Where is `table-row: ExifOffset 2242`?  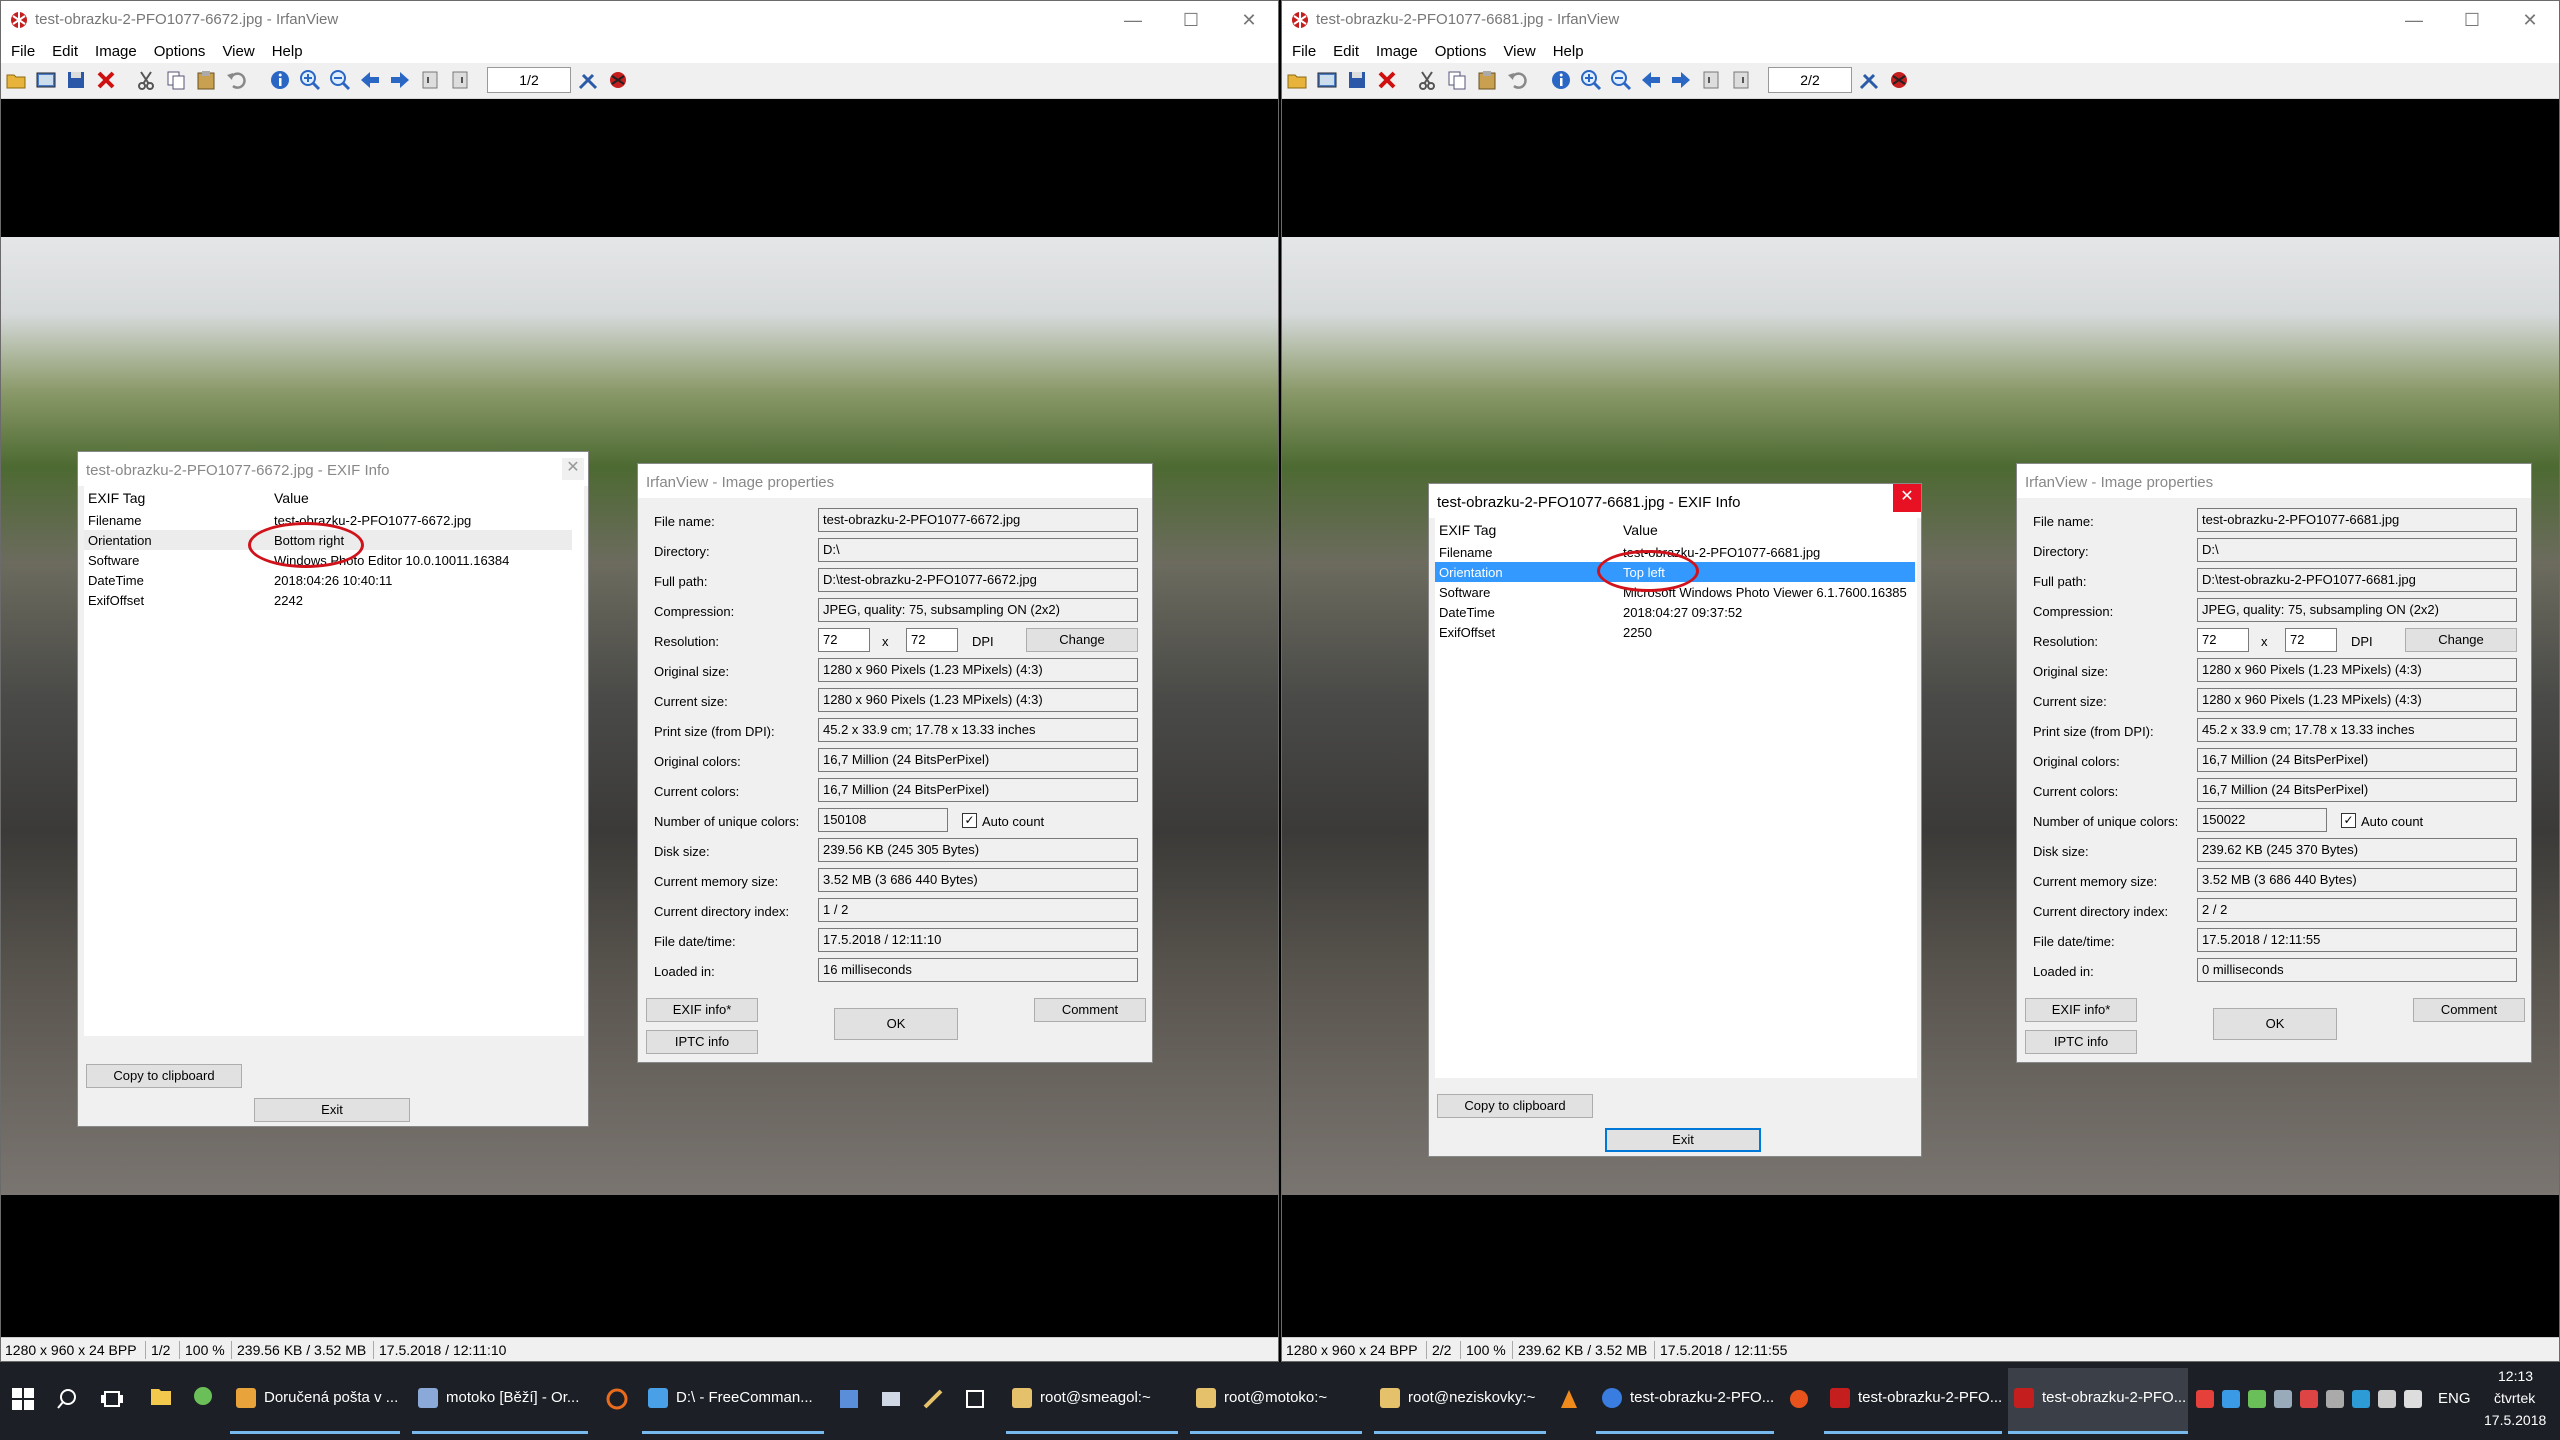 table-row: ExifOffset 2242 is located at coordinates (328, 600).